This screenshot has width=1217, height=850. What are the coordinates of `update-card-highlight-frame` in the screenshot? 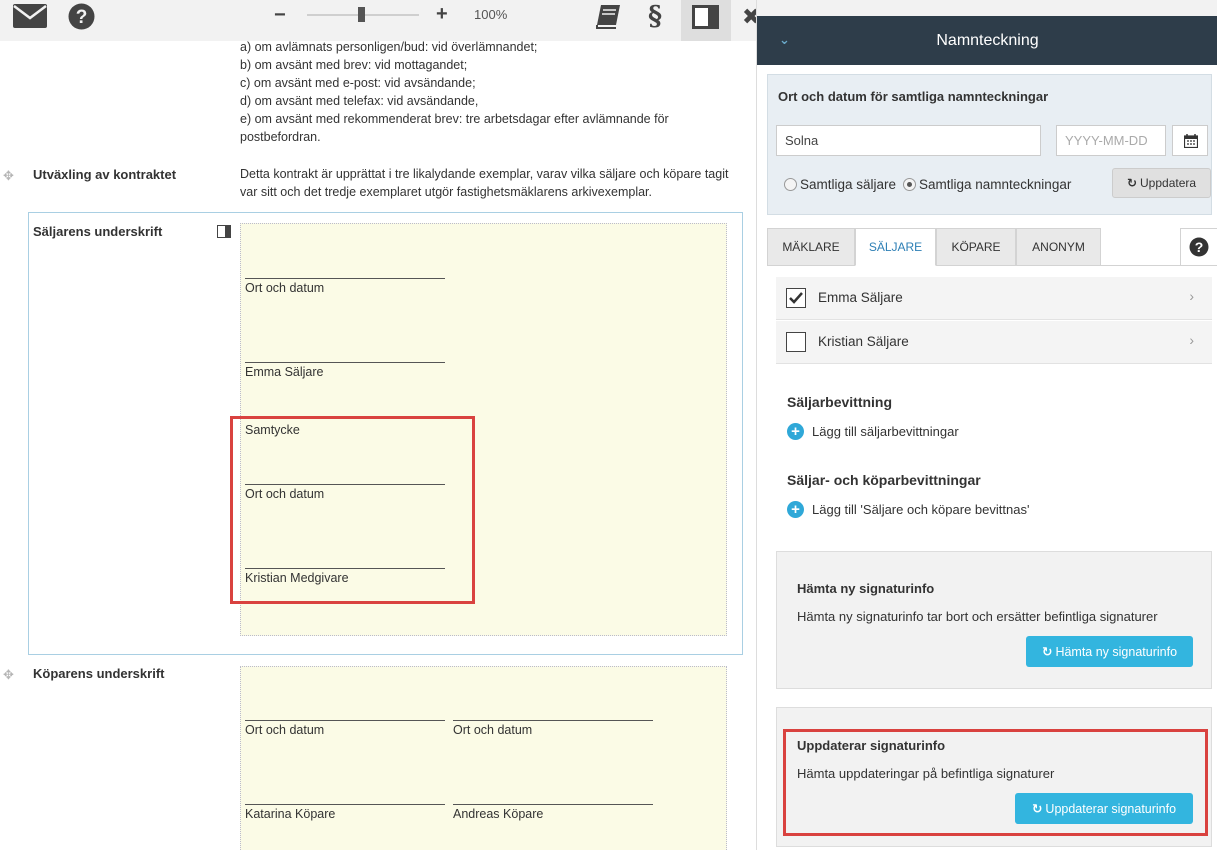 It's located at (995, 782).